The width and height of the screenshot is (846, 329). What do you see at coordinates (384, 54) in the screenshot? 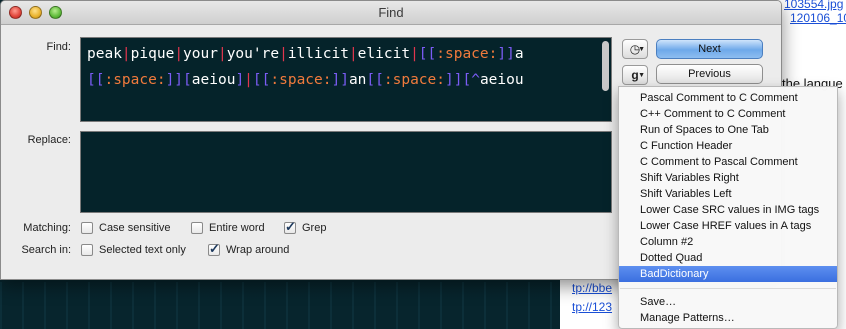
I see `find-text-token: elicit` at bounding box center [384, 54].